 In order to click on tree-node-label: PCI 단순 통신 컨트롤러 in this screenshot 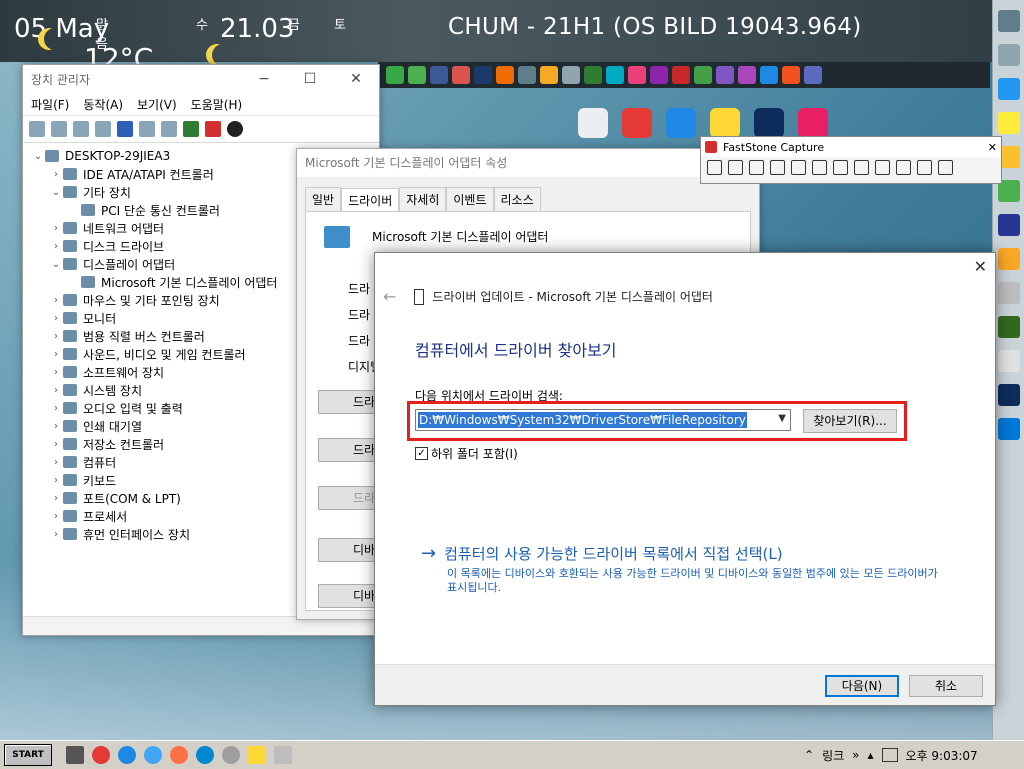, I will do `click(160, 210)`.